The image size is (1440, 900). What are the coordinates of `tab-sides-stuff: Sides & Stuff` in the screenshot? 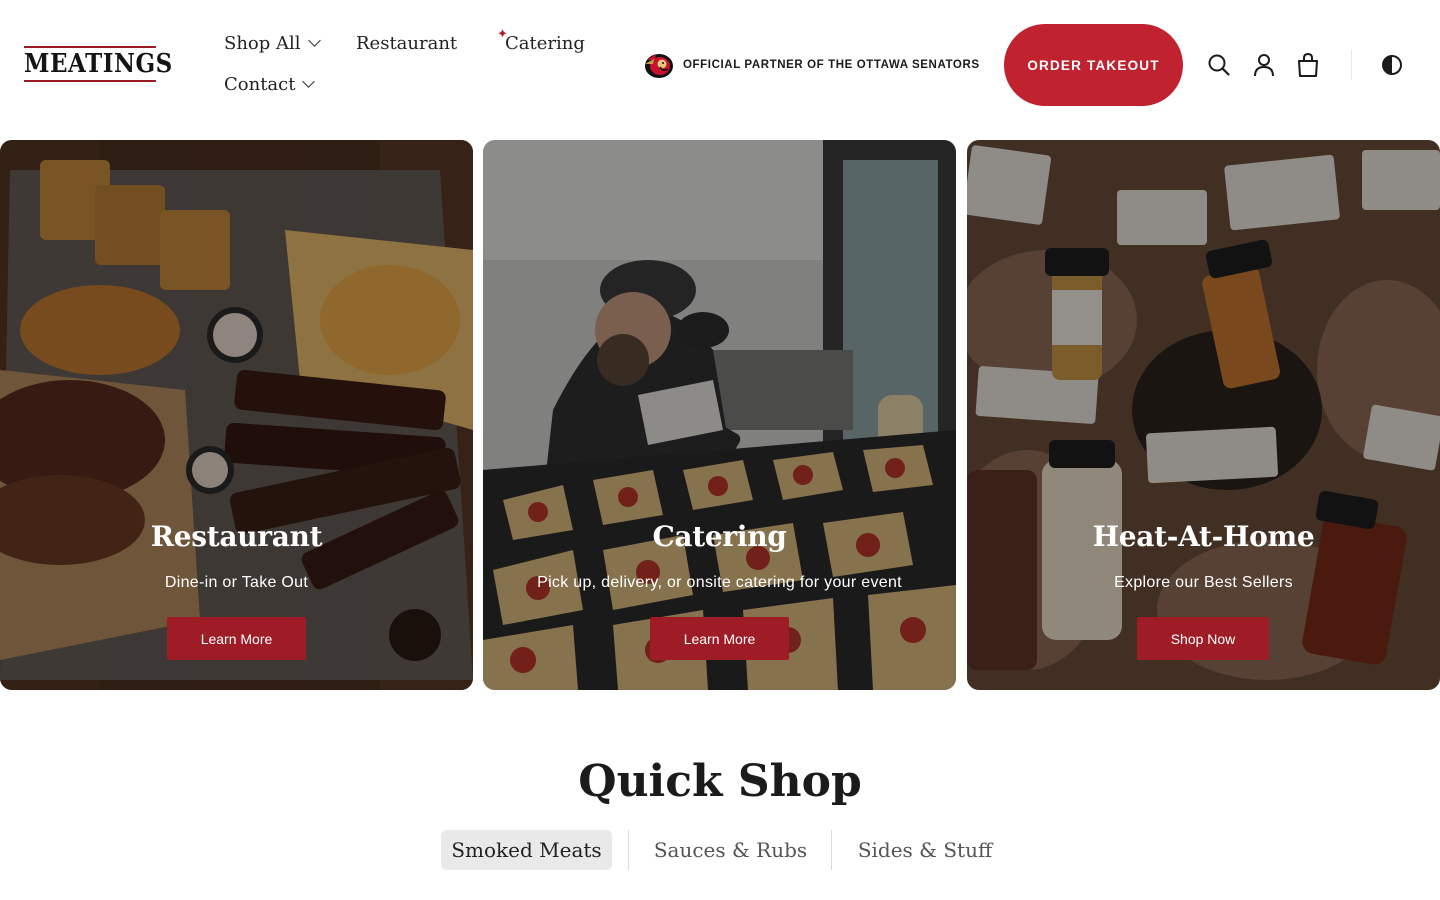 It's located at (925, 850).